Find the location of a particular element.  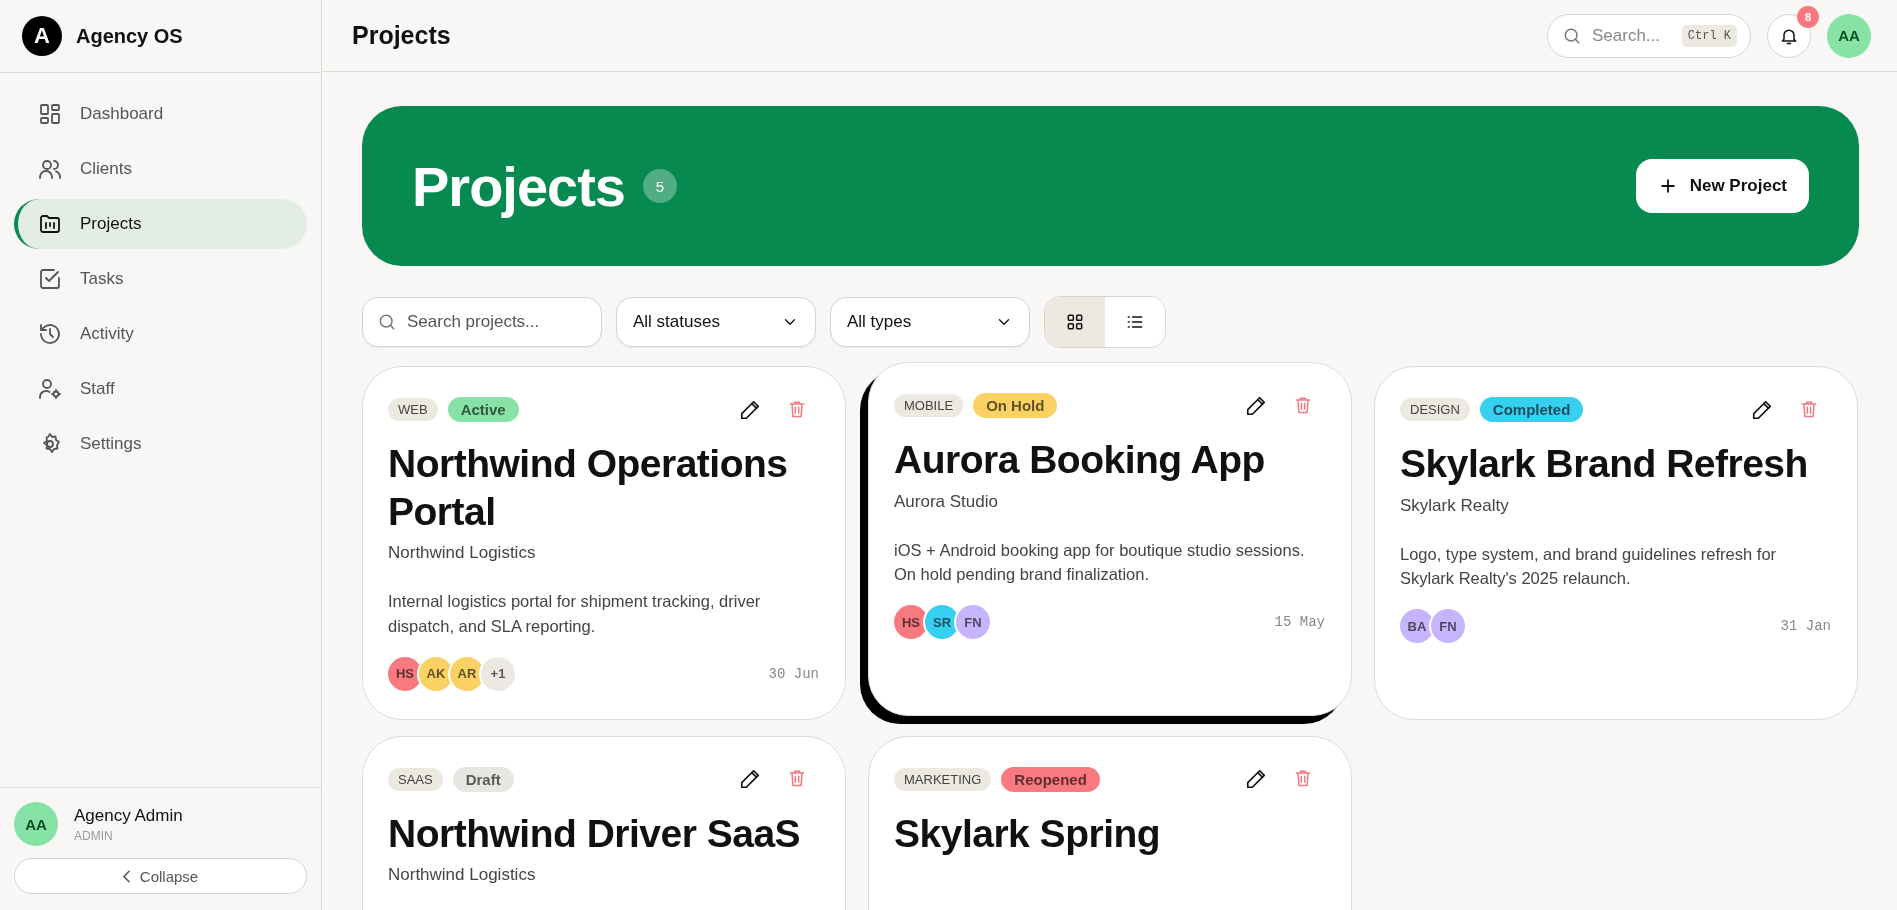

project-title: Skylark Spring is located at coordinates (1028, 833).